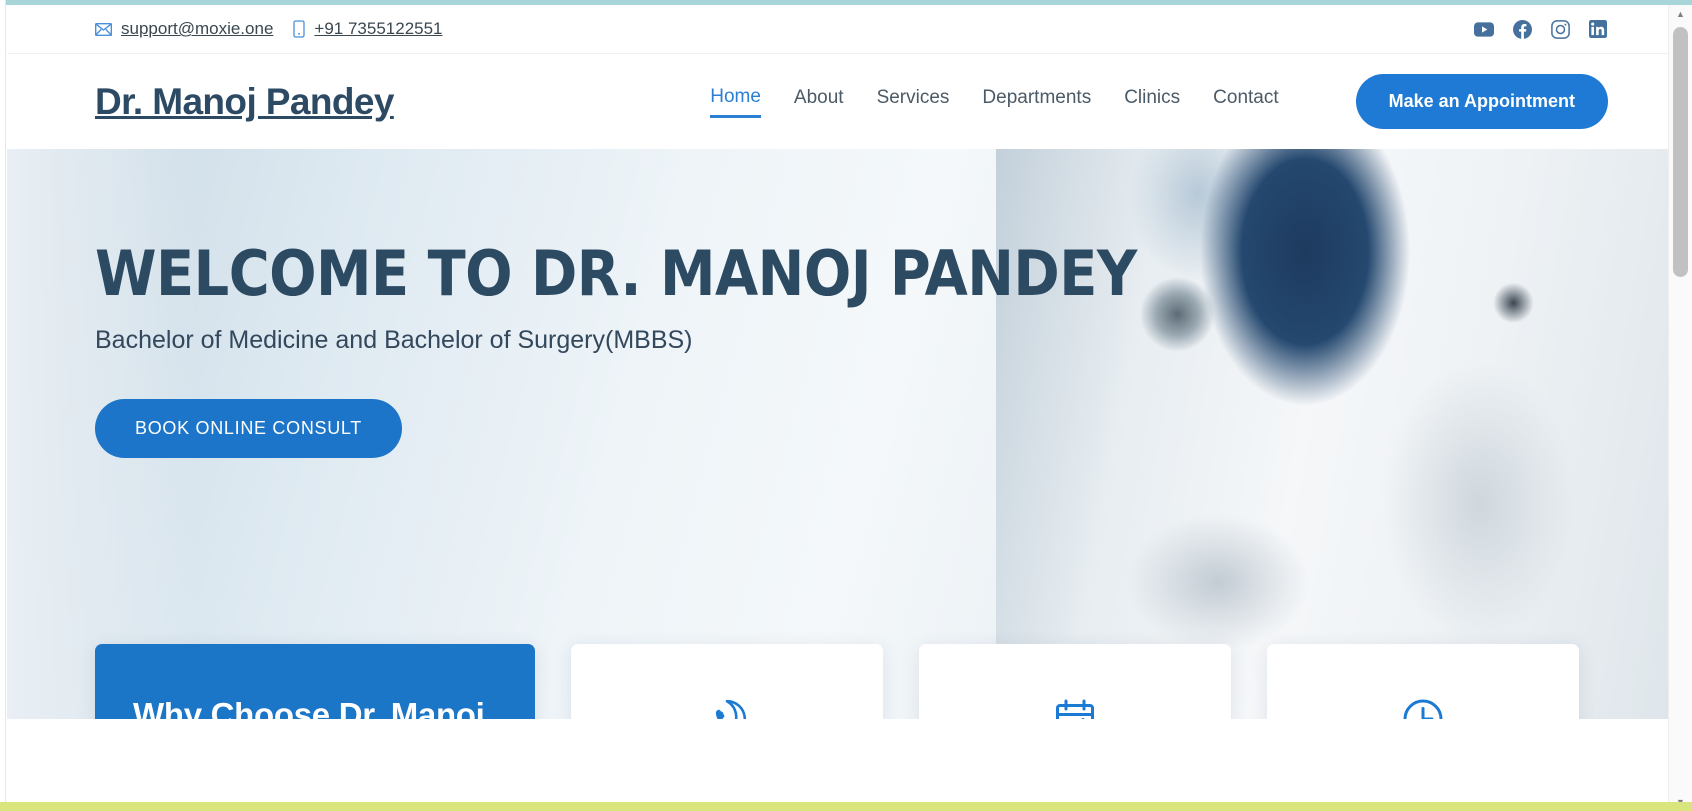 The height and width of the screenshot is (811, 1692). I want to click on why-choose-title: Why Choose Dr. Manoj Pandey?, so click(309, 707).